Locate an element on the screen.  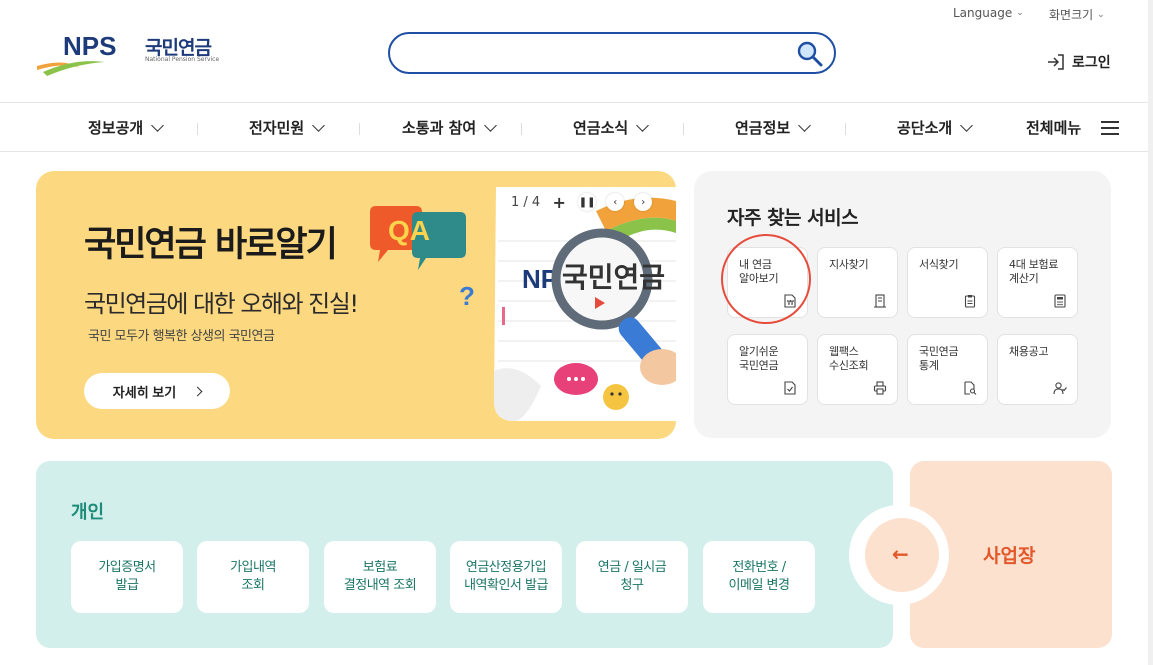
font-size-label: 화면크기 is located at coordinates (1071, 15).